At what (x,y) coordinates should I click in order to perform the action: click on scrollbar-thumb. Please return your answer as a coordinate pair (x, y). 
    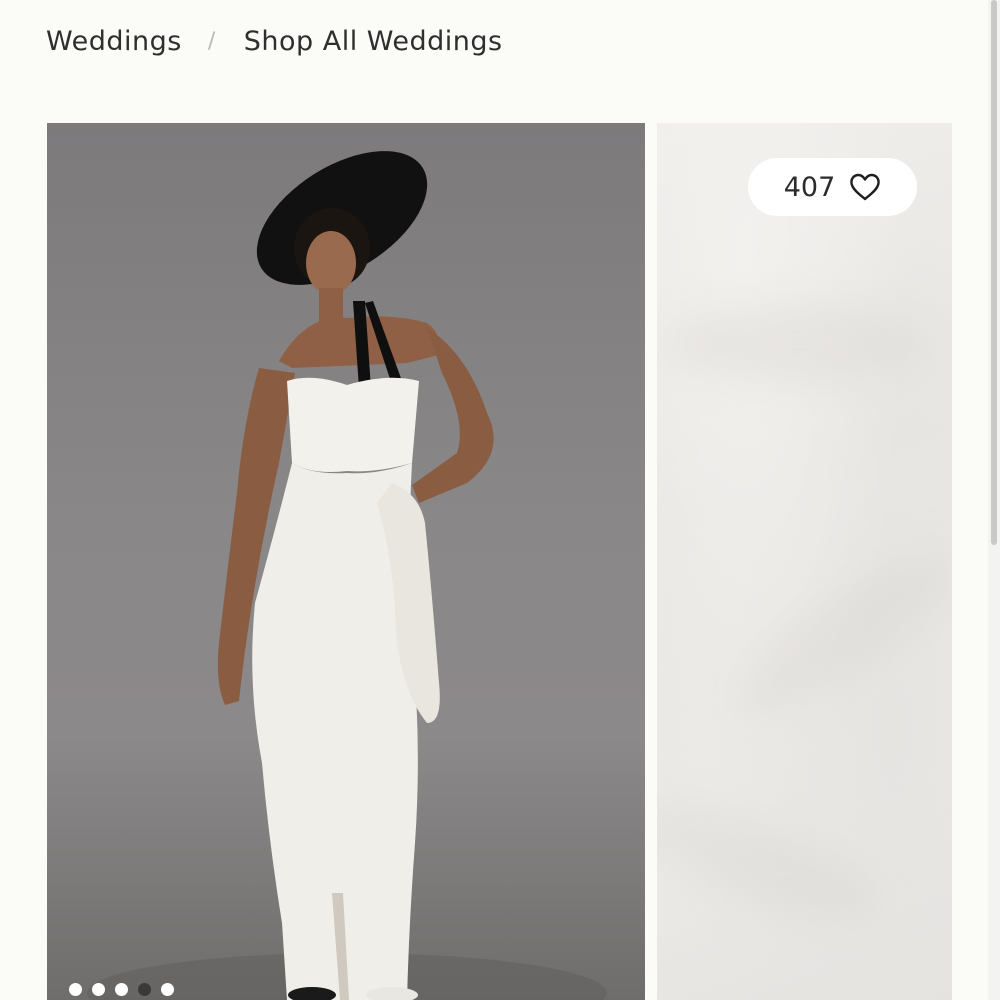
    Looking at the image, I should click on (994, 272).